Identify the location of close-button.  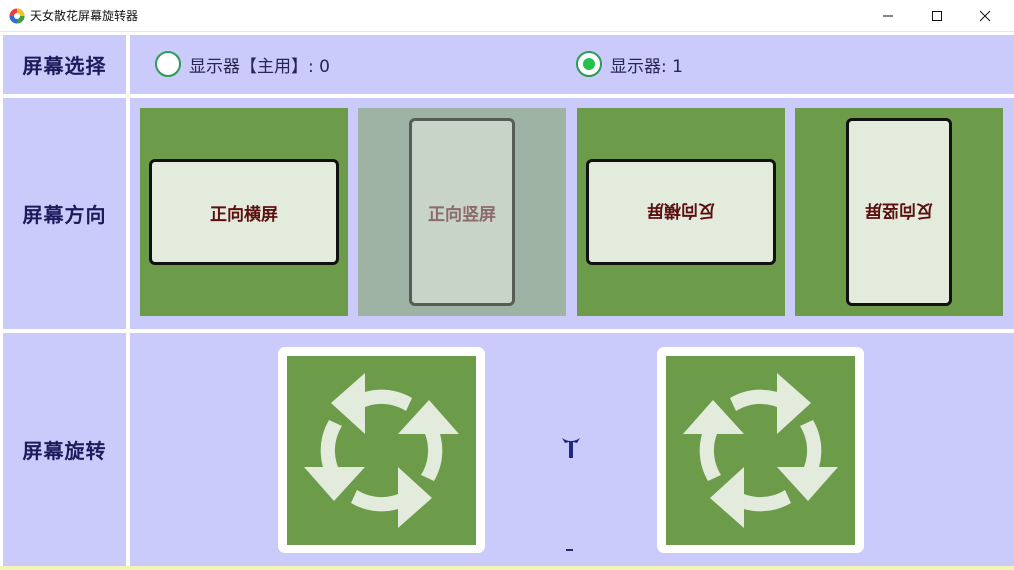
(985, 16).